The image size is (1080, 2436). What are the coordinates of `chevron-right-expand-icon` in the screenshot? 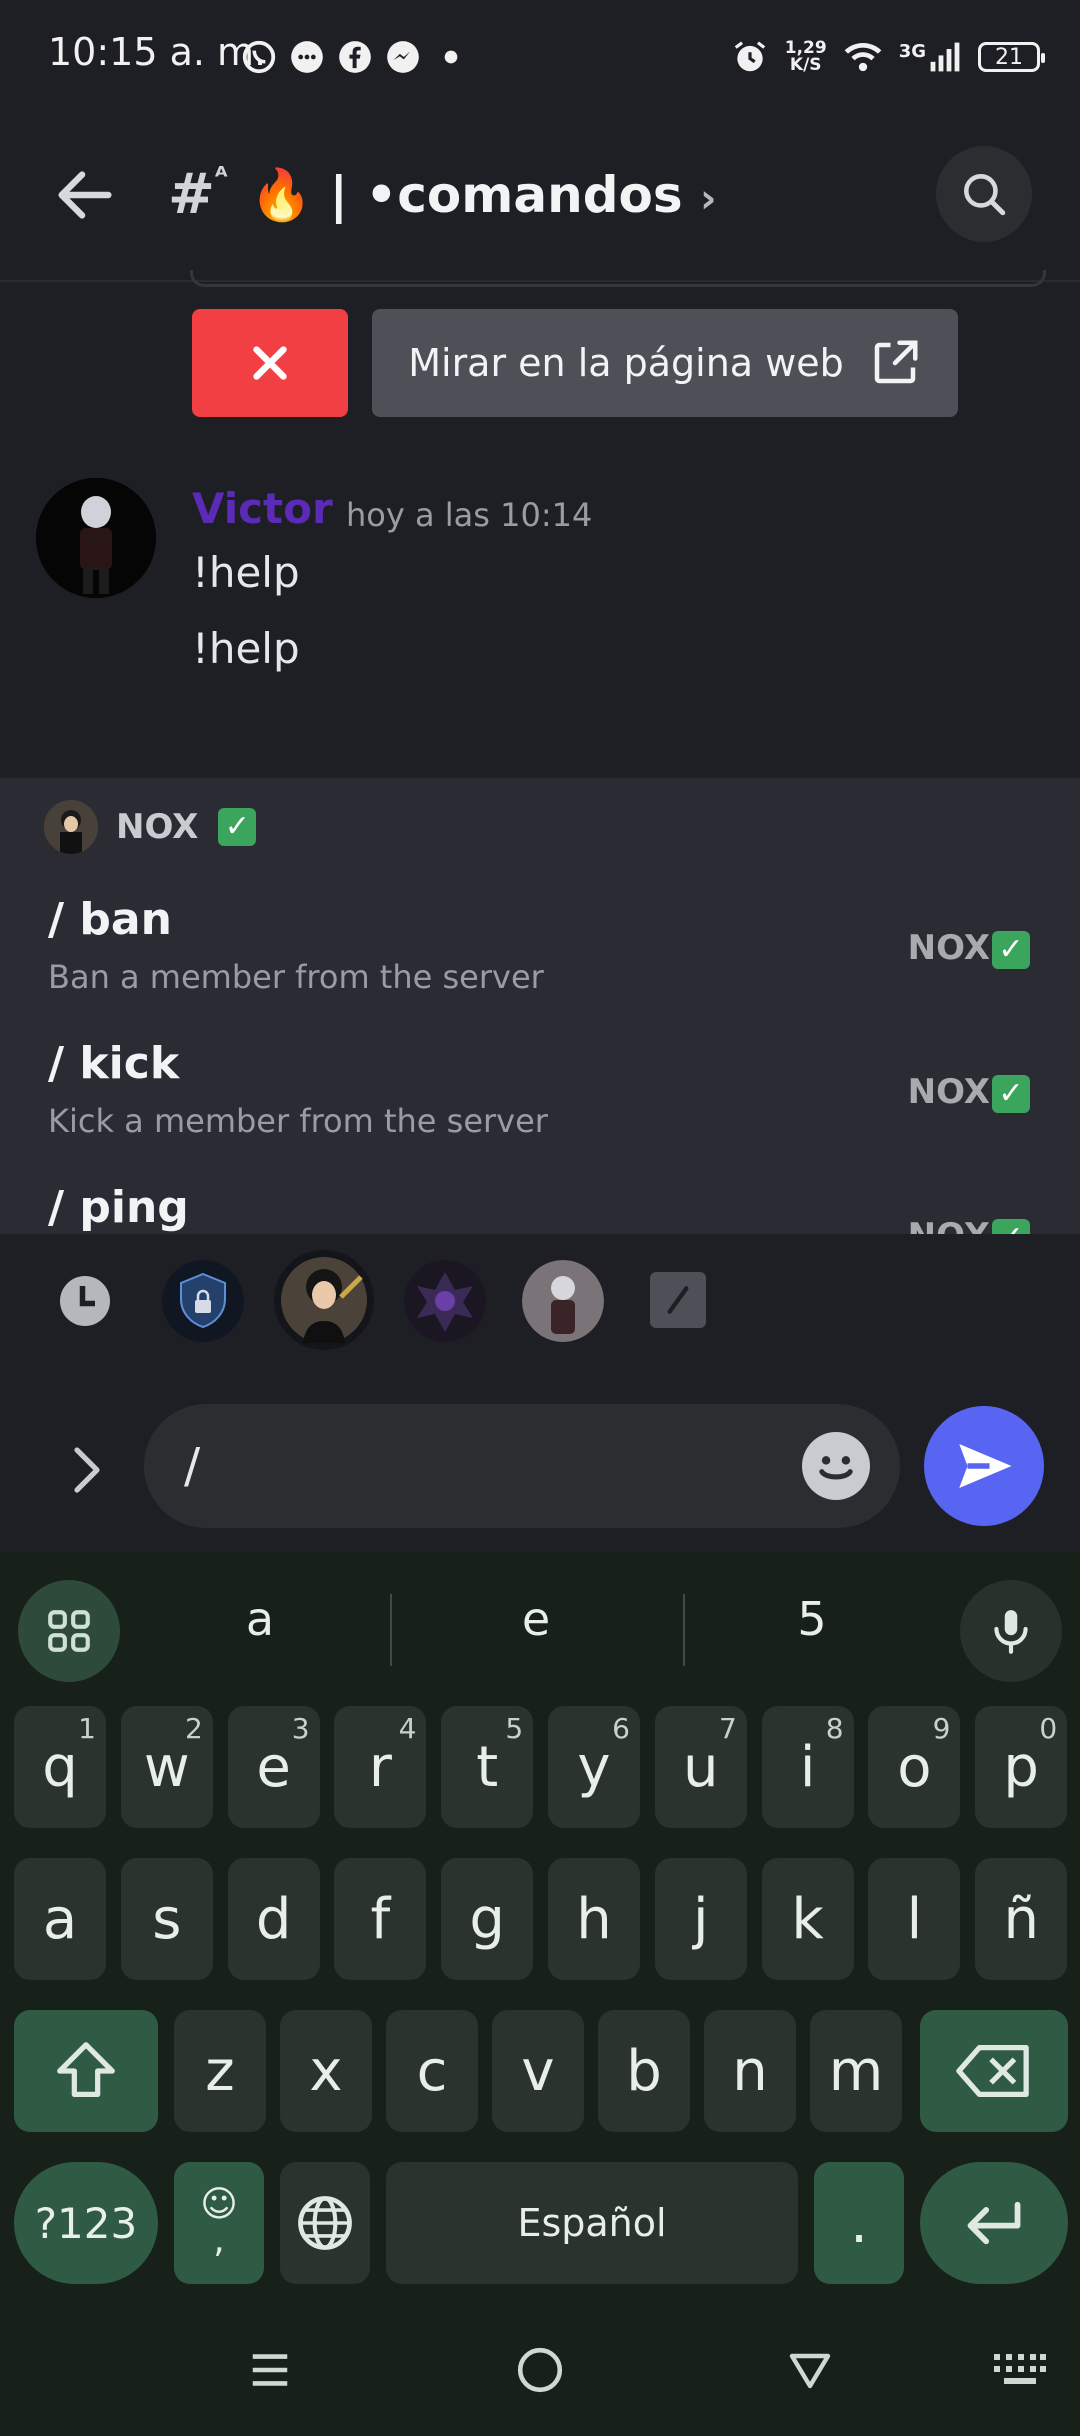 It's located at (87, 1470).